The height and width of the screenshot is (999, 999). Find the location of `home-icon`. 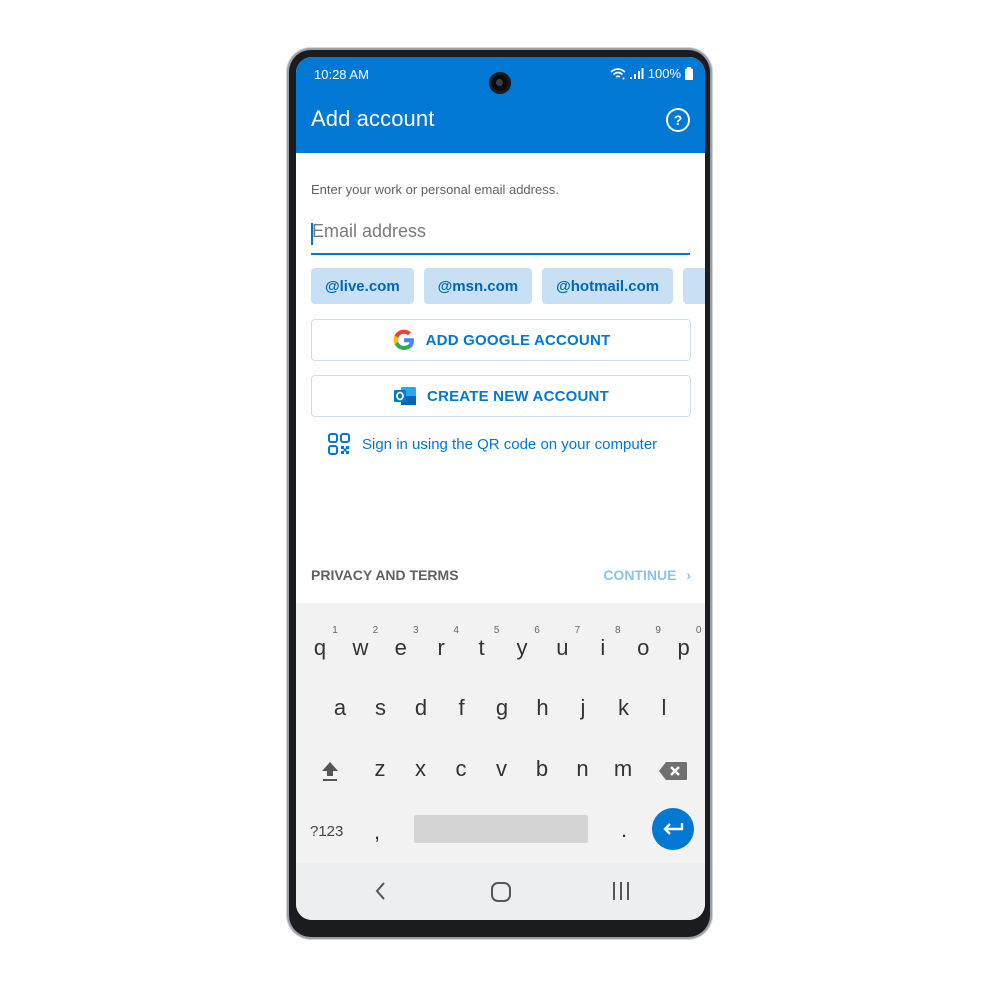

home-icon is located at coordinates (501, 892).